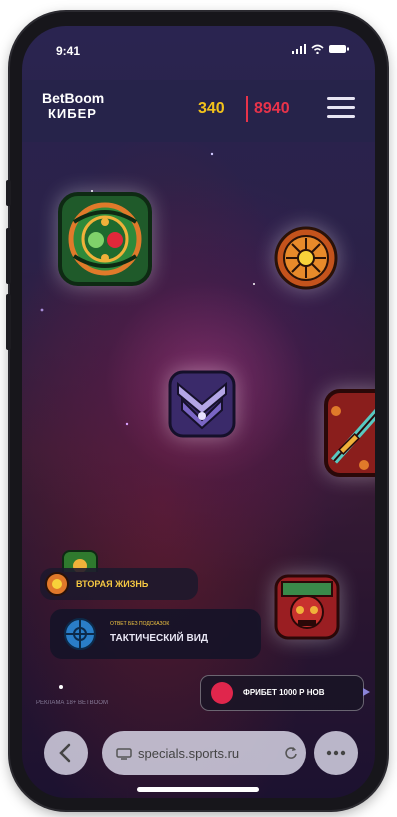  I want to click on screen-icon, so click(124, 754).